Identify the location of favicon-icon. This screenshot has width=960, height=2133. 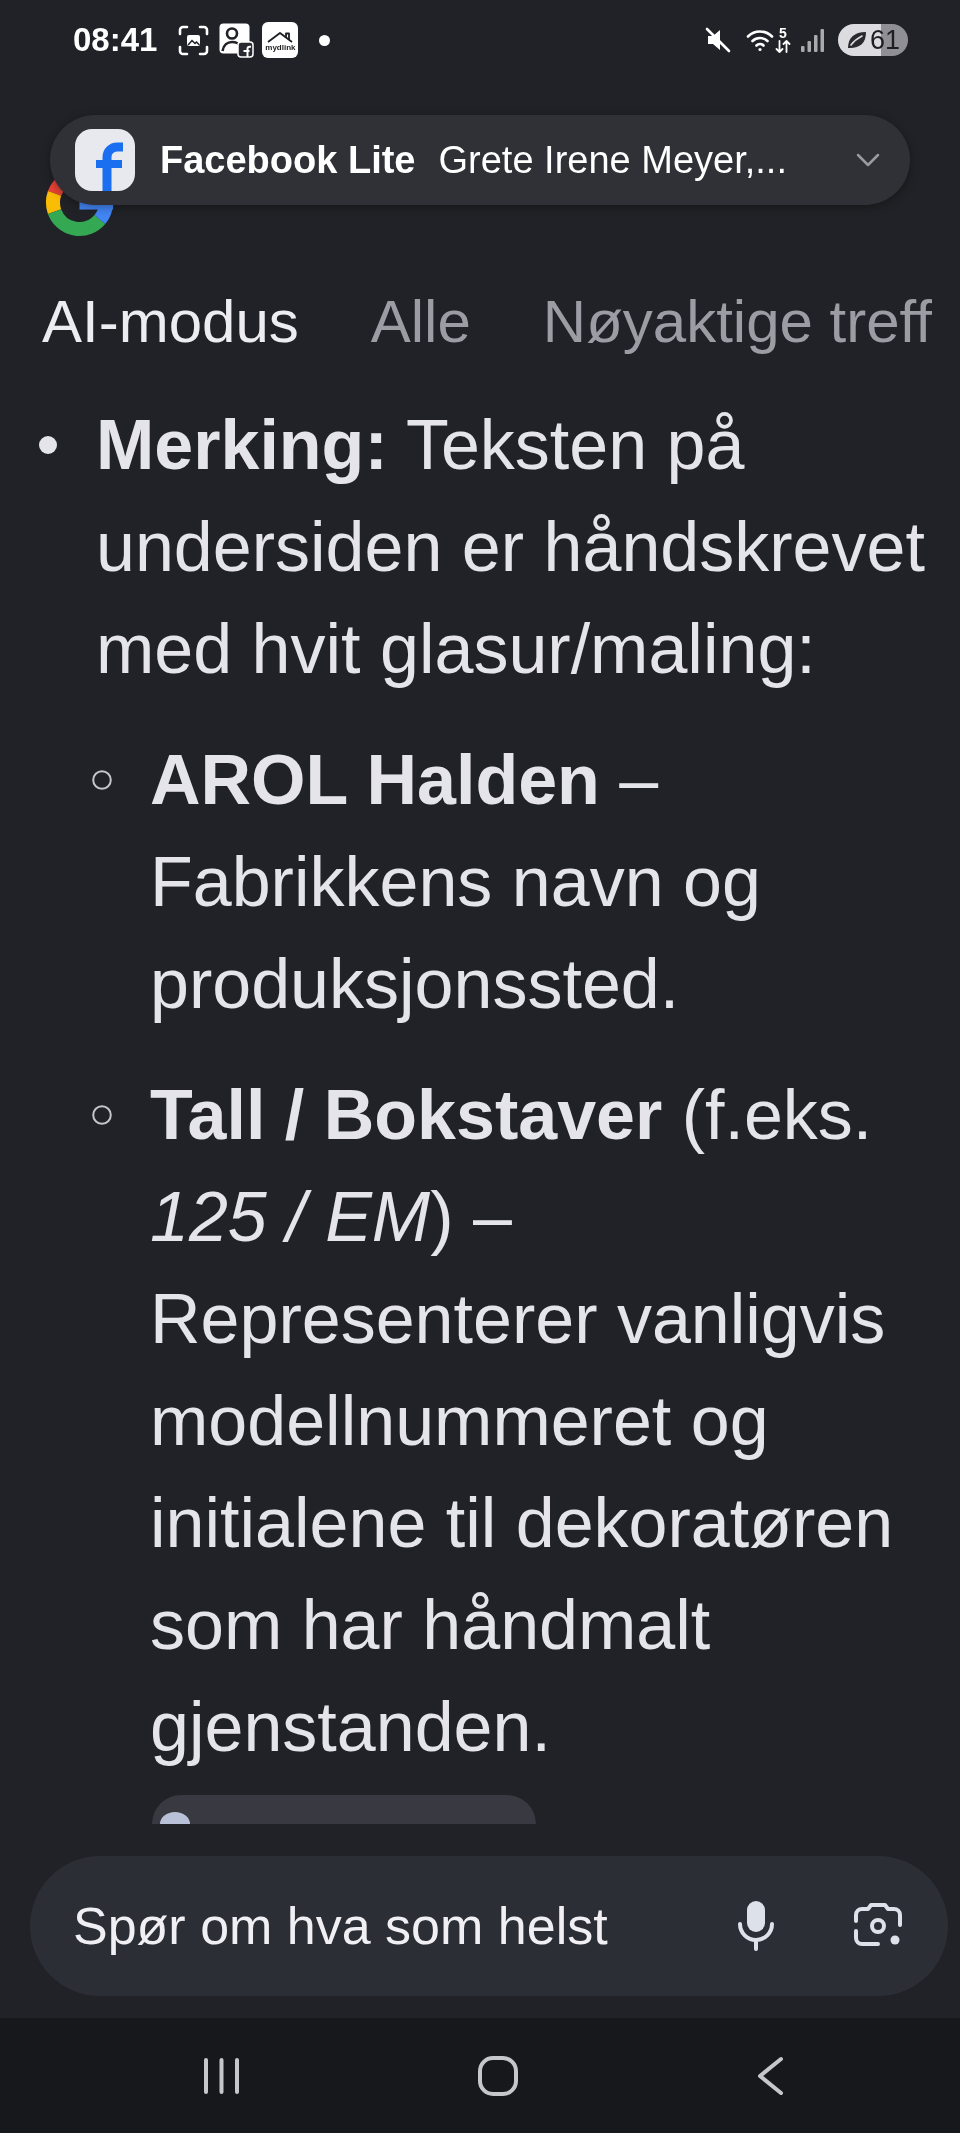
(175, 1818).